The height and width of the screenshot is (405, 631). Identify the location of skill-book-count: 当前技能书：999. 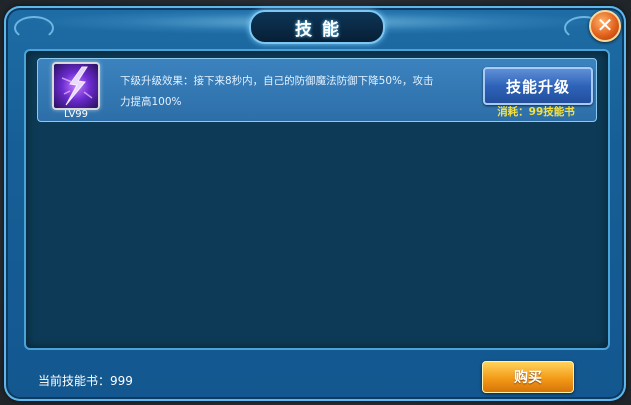
(85, 381).